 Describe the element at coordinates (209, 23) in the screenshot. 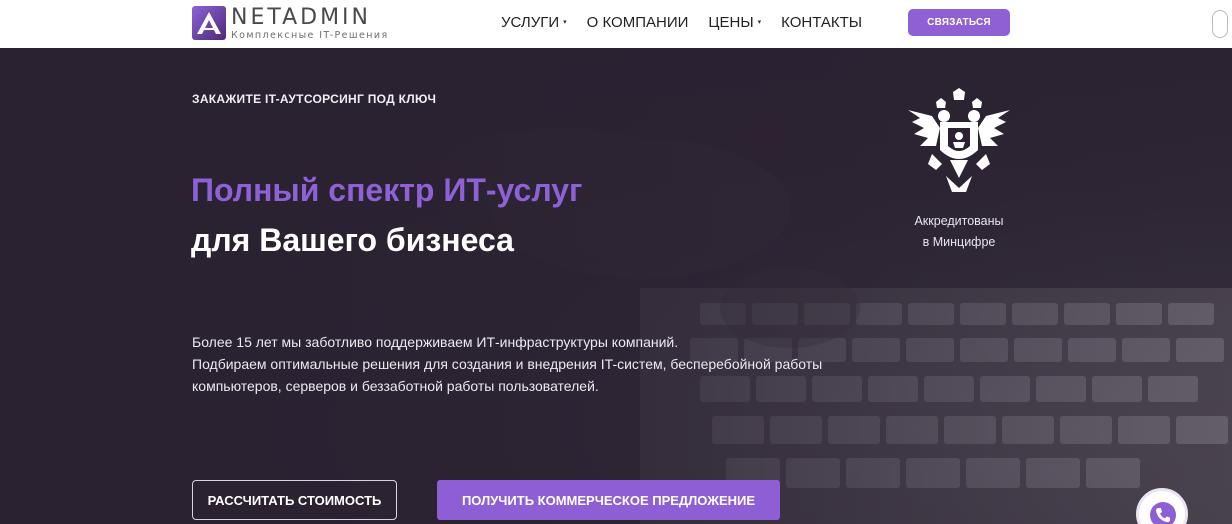

I see `logo-a-mark-icon` at that location.